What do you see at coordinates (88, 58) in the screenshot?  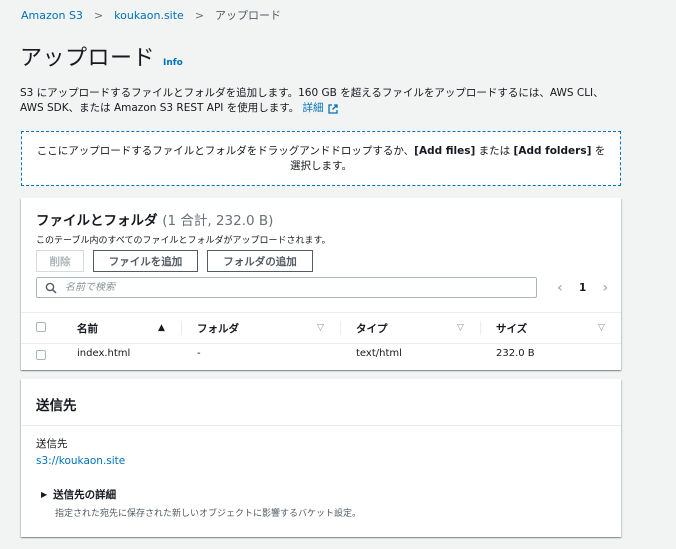 I see `page-title: アップロード` at bounding box center [88, 58].